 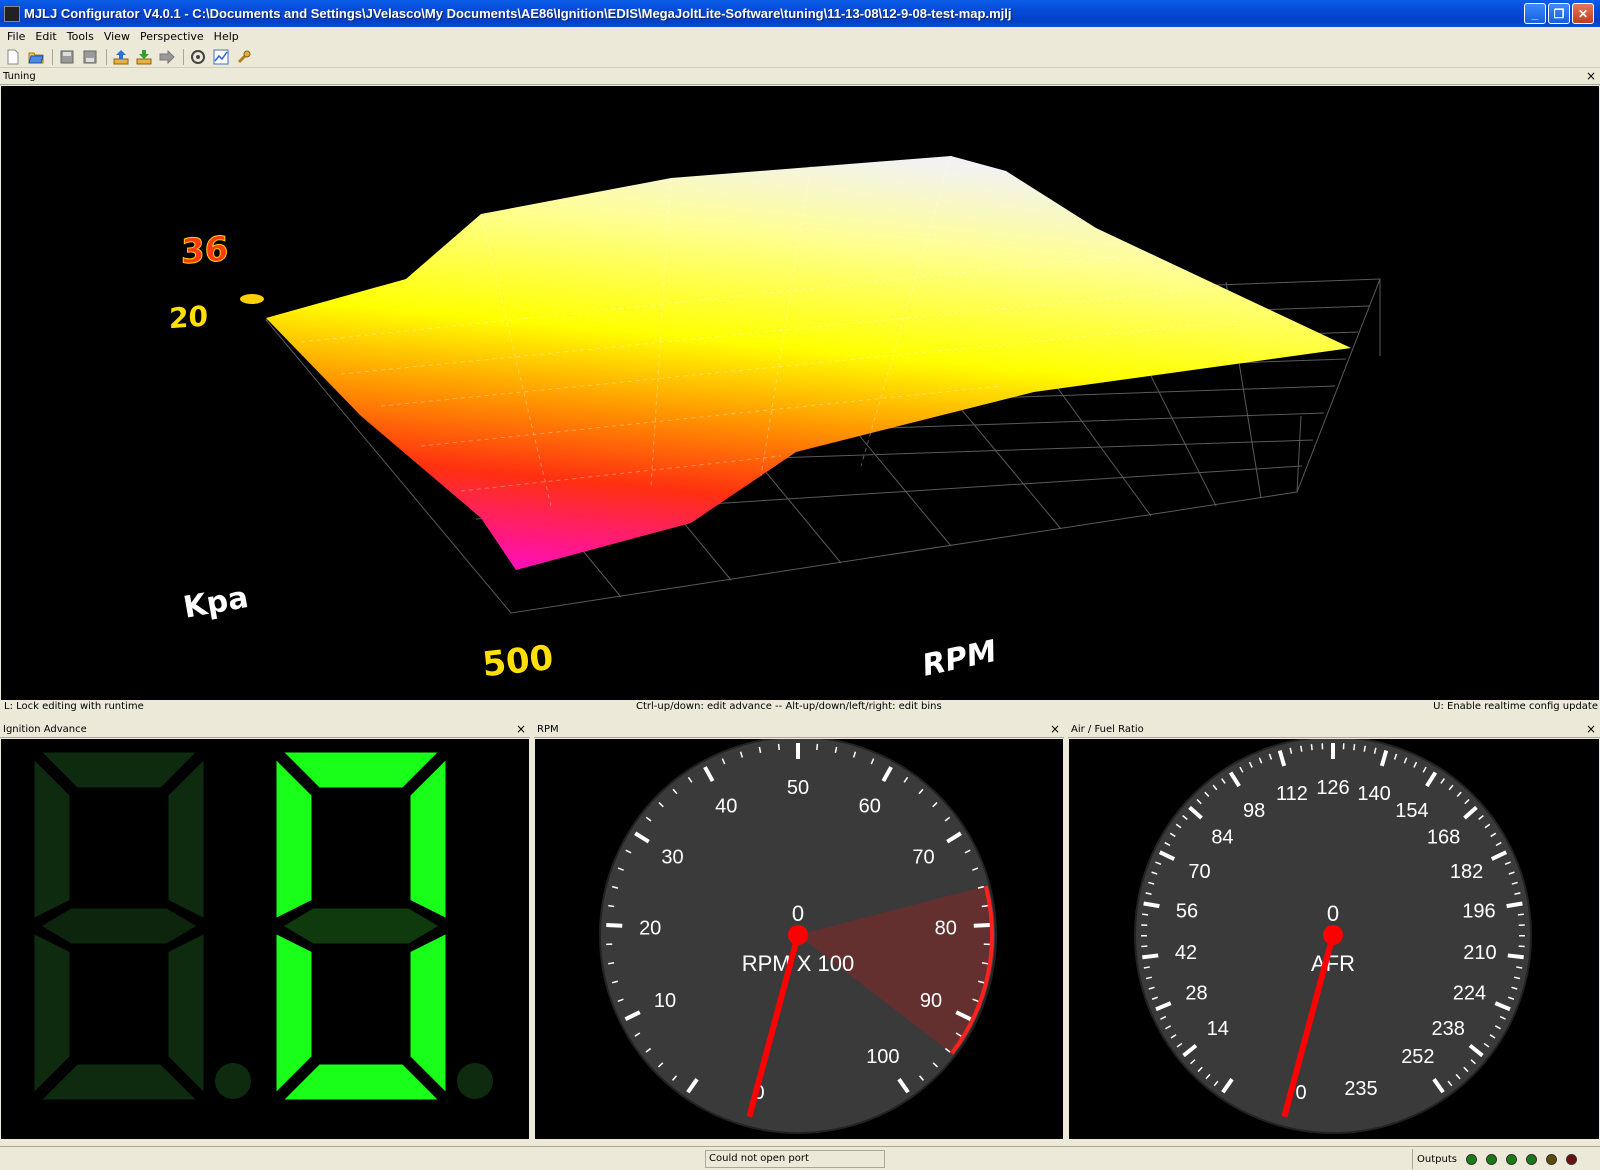 What do you see at coordinates (1411, 811) in the screenshot?
I see `gauge-label: 154` at bounding box center [1411, 811].